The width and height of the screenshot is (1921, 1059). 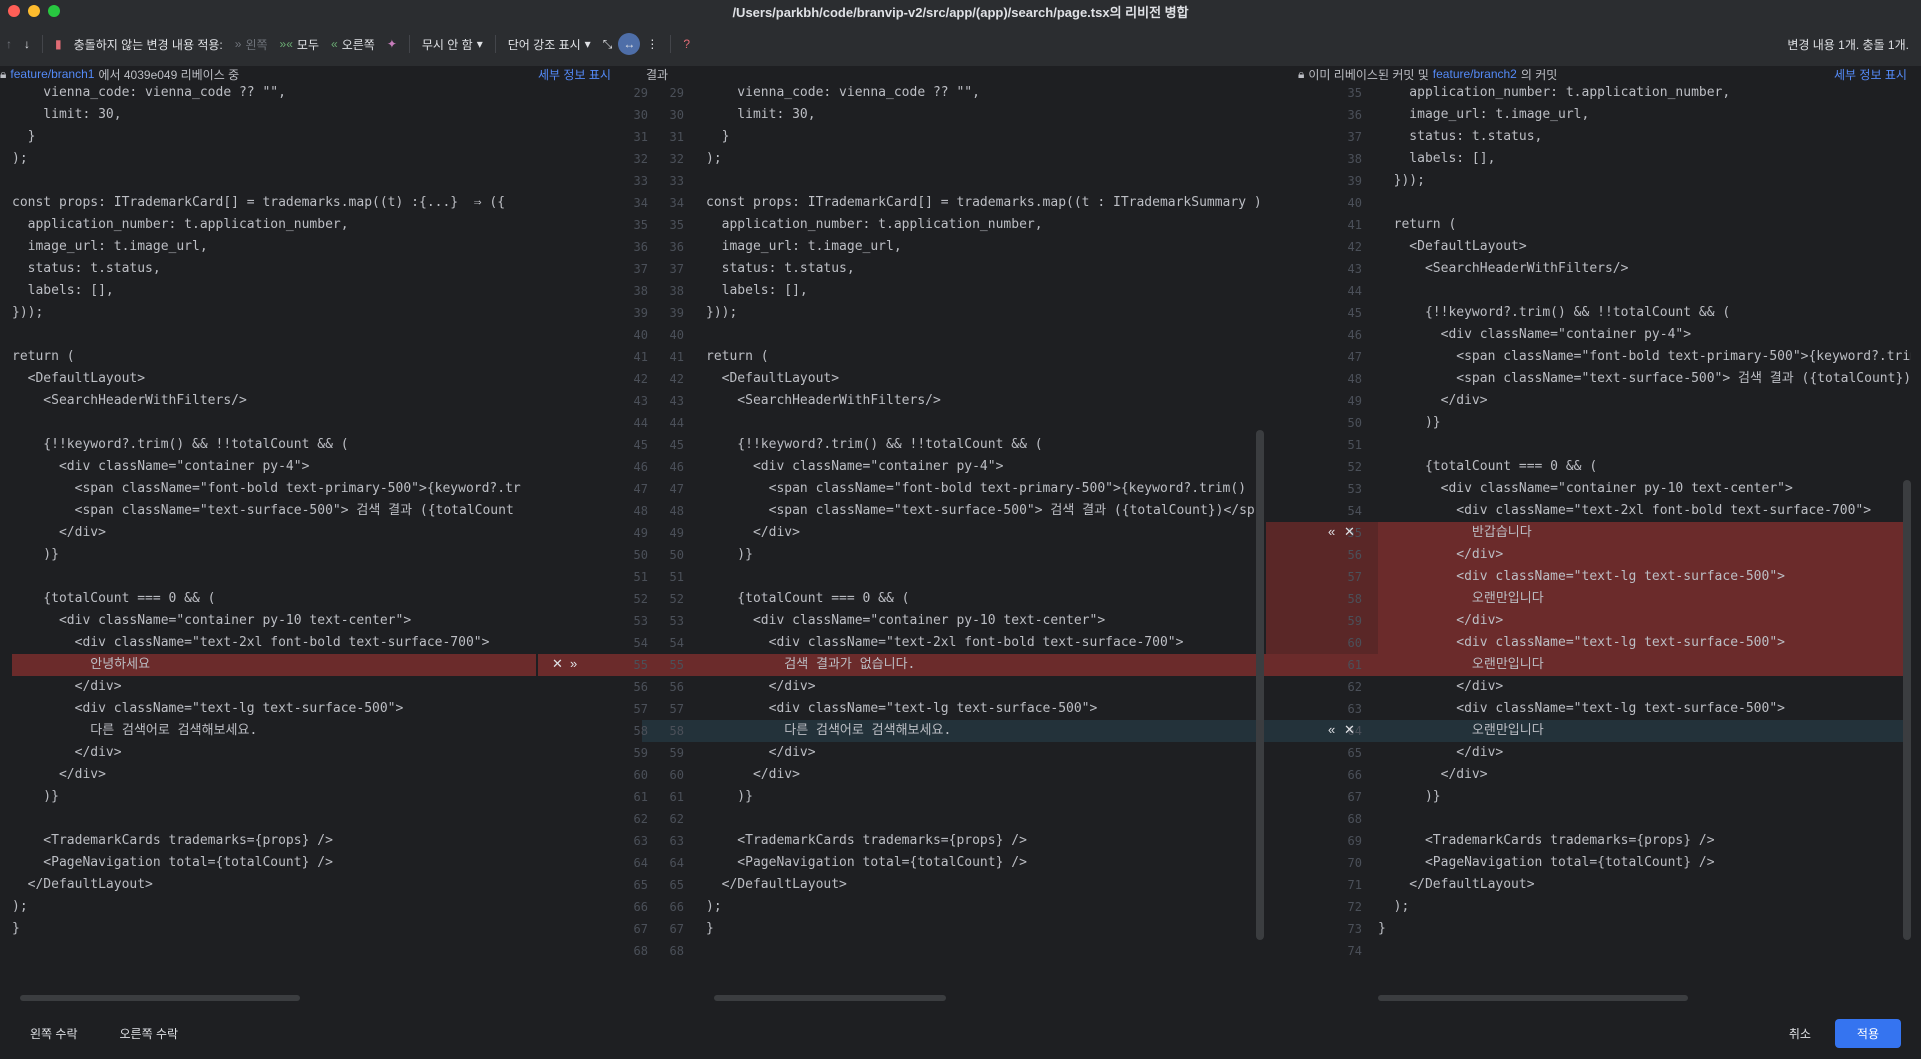 I want to click on accept-right-button: 오른쪽 수락, so click(x=149, y=1033).